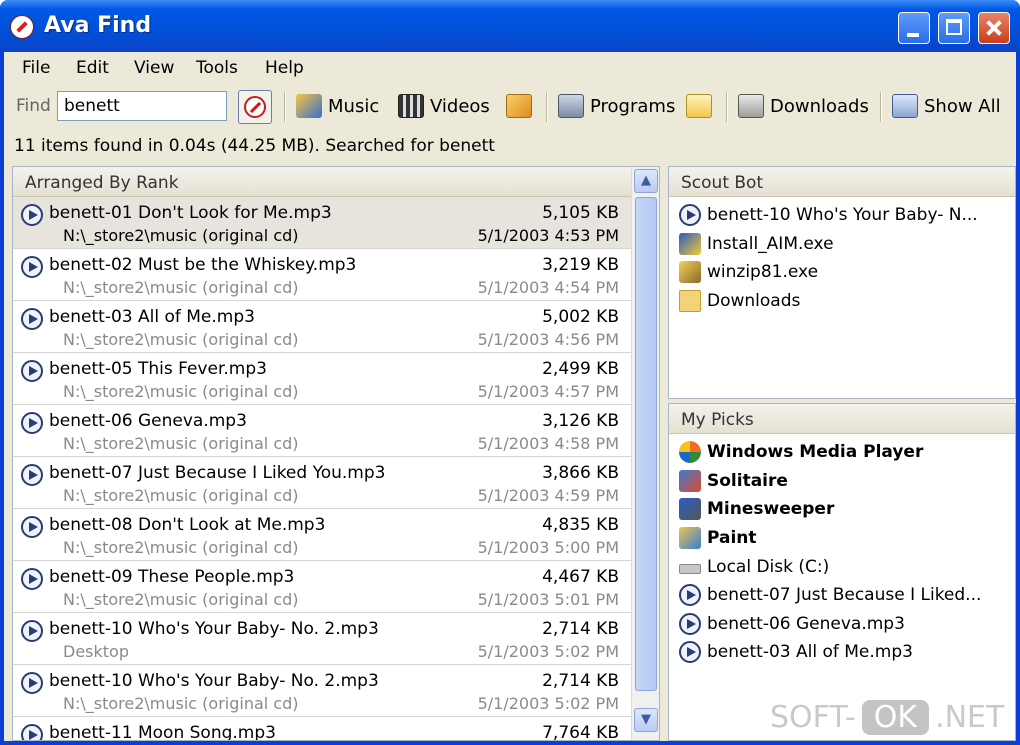 The width and height of the screenshot is (1020, 745). Describe the element at coordinates (842, 272) in the screenshot. I see `list-item: winzip81.exe` at that location.